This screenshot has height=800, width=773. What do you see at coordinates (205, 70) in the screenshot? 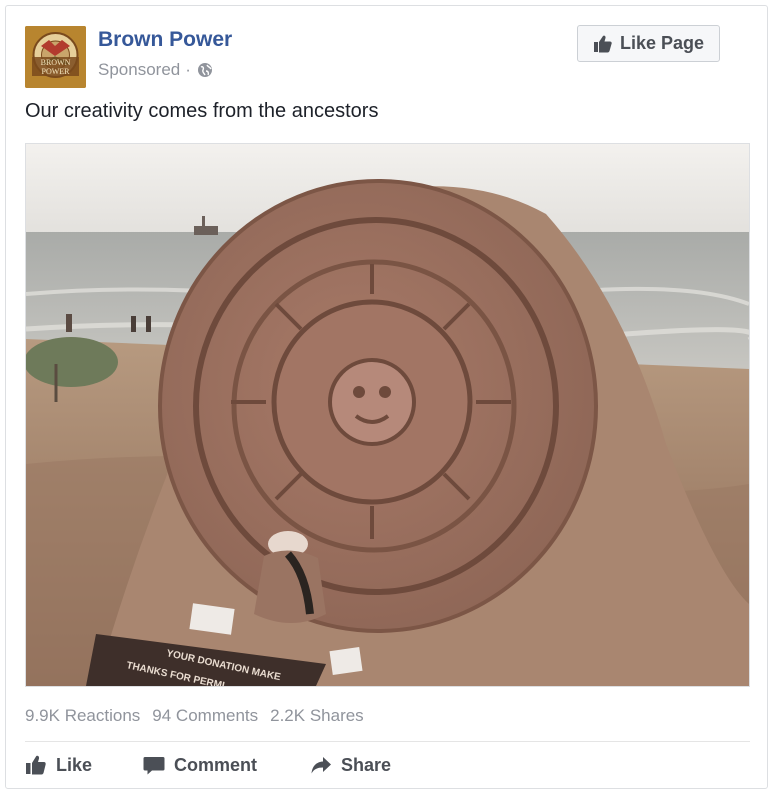
I see `globe-icon` at bounding box center [205, 70].